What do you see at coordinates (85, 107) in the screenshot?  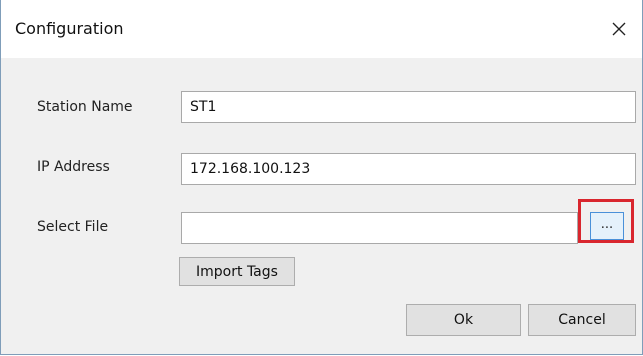 I see `station-name-label: Station Name` at bounding box center [85, 107].